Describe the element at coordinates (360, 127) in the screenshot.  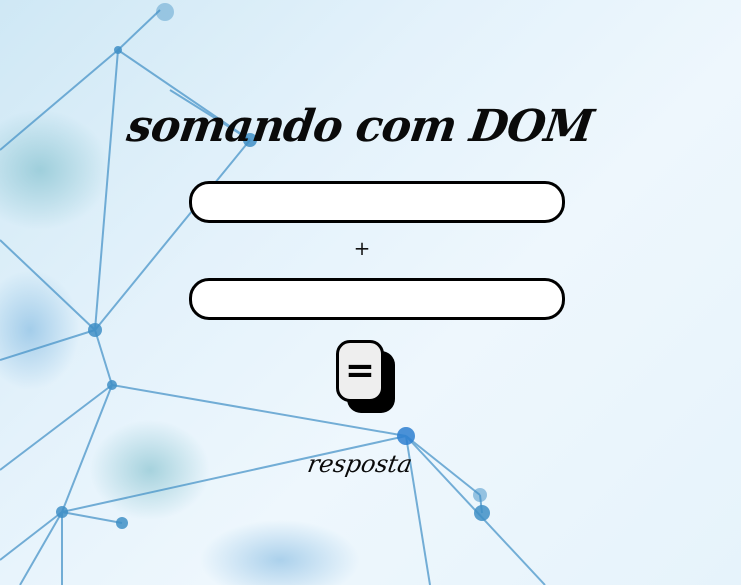
I see `page-title: somando com DOM` at that location.